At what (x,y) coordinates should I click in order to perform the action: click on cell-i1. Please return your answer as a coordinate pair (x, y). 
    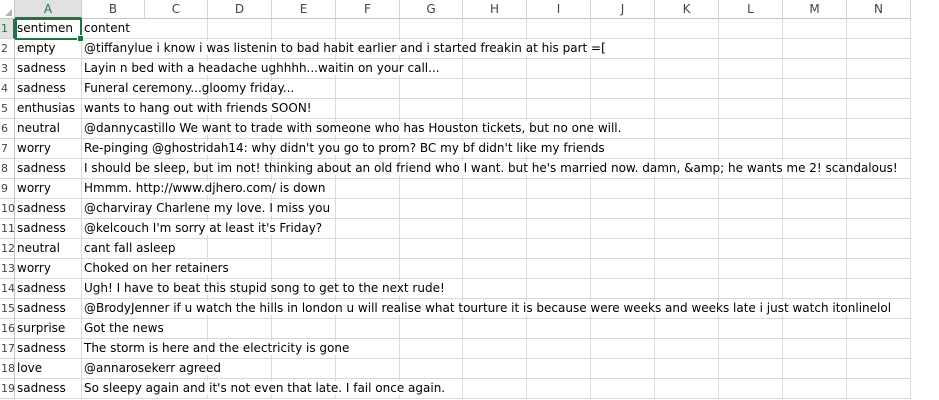
    Looking at the image, I should click on (559, 29).